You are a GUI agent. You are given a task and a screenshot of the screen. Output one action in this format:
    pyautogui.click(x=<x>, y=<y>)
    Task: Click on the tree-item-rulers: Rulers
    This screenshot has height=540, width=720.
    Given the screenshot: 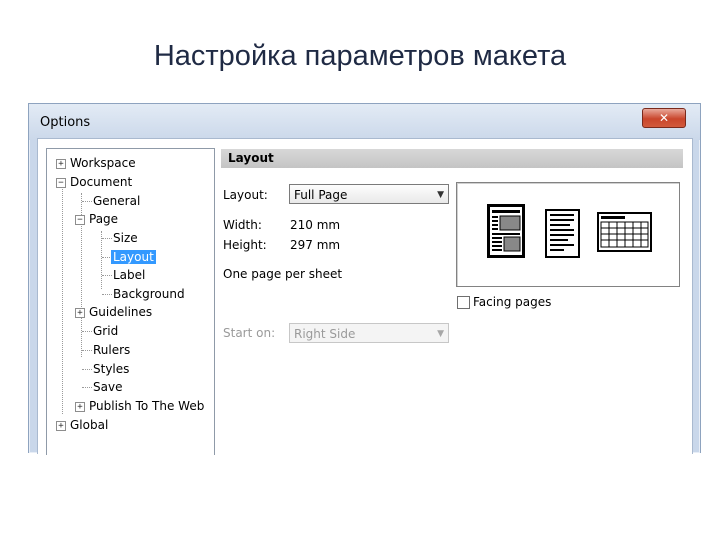 What is the action you would take?
    pyautogui.click(x=111, y=350)
    